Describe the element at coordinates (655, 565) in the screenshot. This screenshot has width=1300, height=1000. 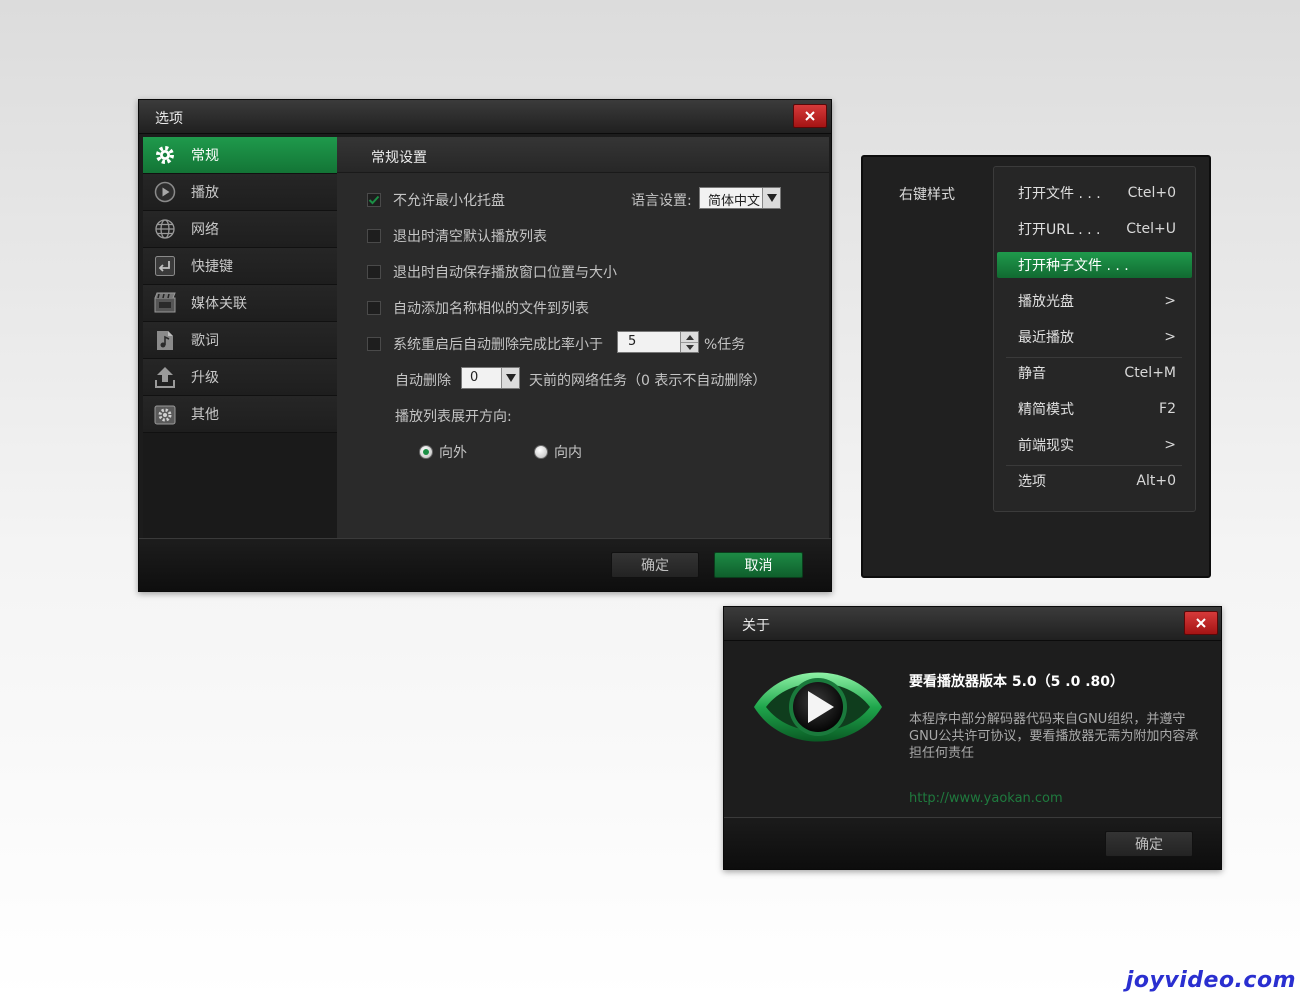
I see `ok-button: 确定` at that location.